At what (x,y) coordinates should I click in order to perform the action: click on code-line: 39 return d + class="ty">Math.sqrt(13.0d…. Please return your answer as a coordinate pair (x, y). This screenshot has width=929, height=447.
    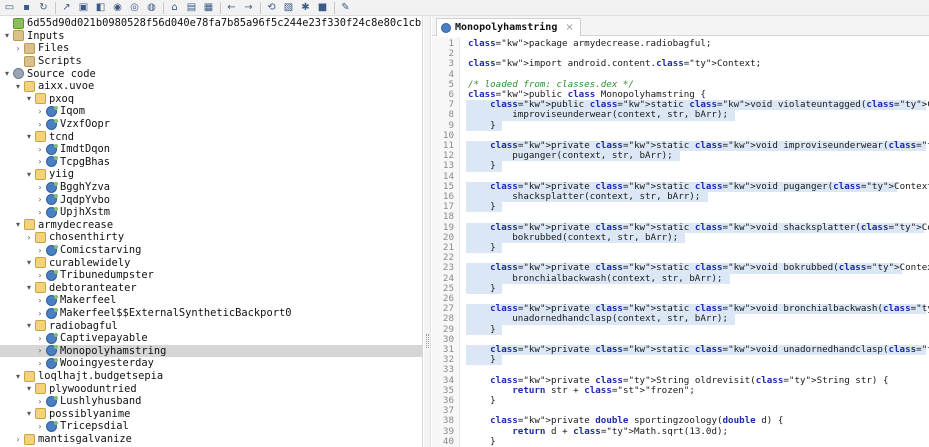
    Looking at the image, I should click on (680, 431).